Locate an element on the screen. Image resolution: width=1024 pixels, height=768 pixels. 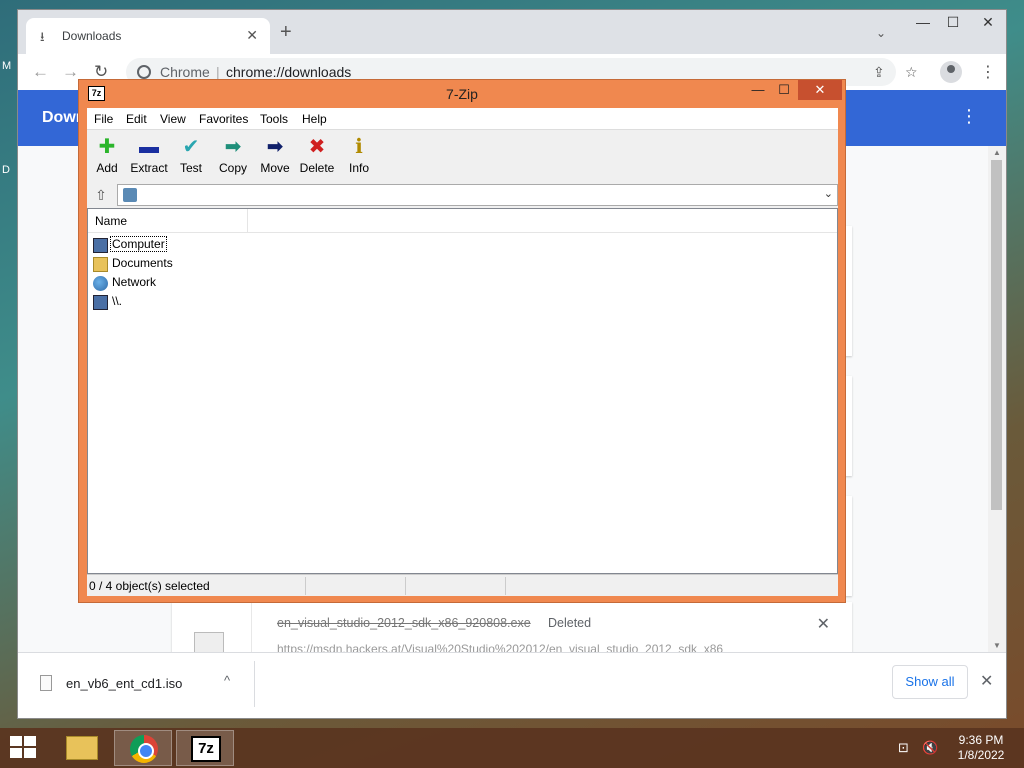
folder-icon is located at coordinates (100, 264).